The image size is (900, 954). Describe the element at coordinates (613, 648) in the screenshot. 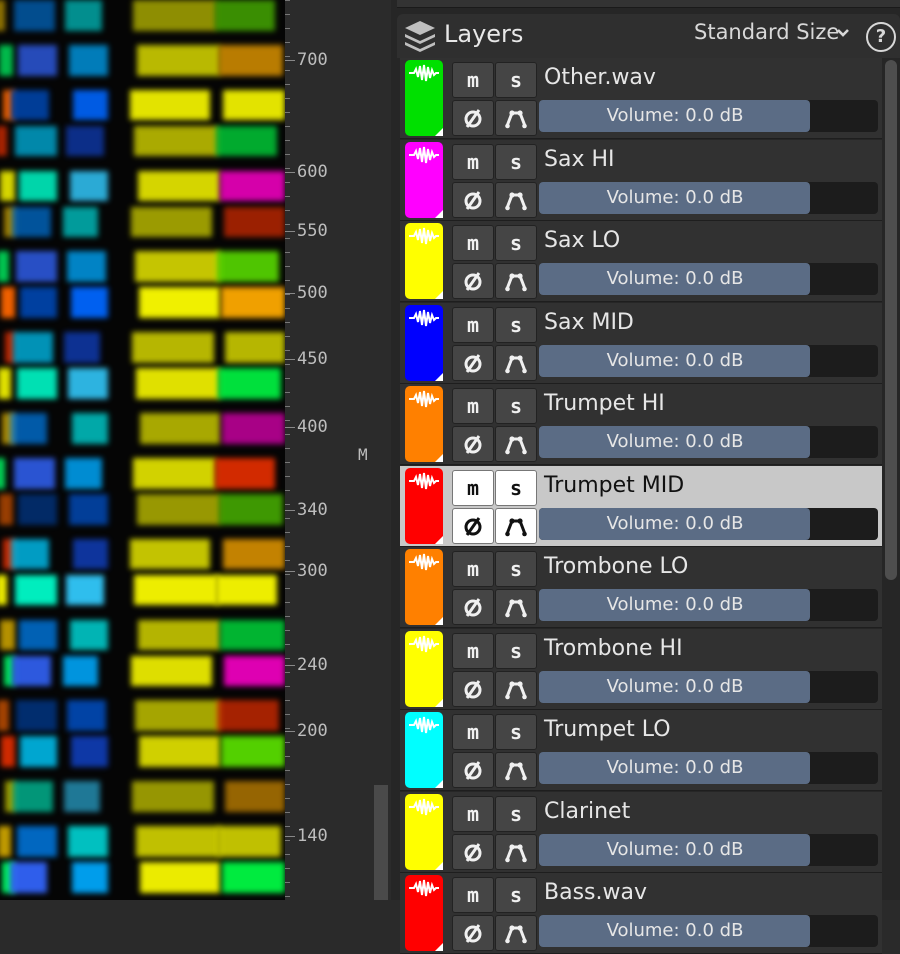

I see `layer-name: Trombone HI` at that location.